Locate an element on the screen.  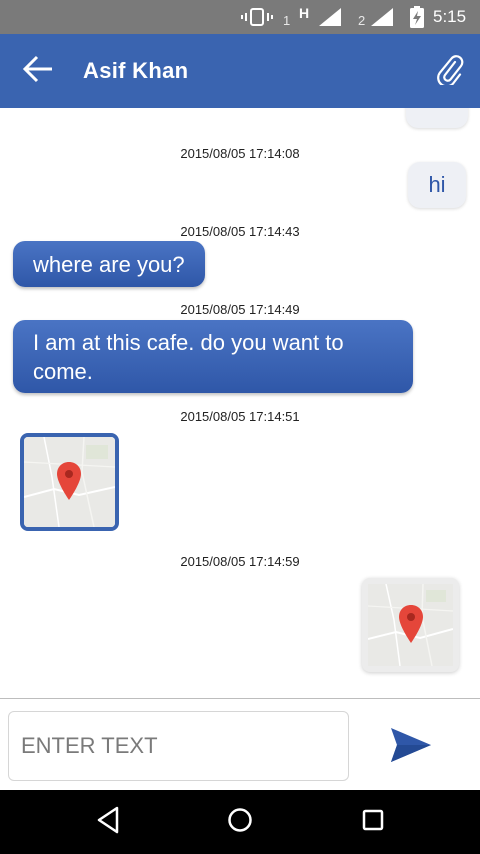
battery-charging-icon is located at coordinates (417, 17).